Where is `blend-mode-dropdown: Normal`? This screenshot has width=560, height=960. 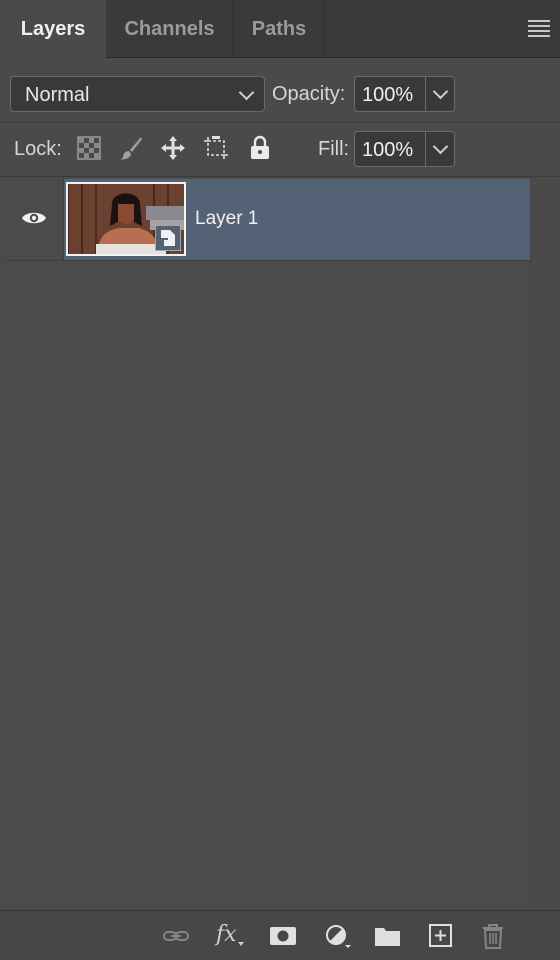
blend-mode-dropdown: Normal is located at coordinates (137, 94).